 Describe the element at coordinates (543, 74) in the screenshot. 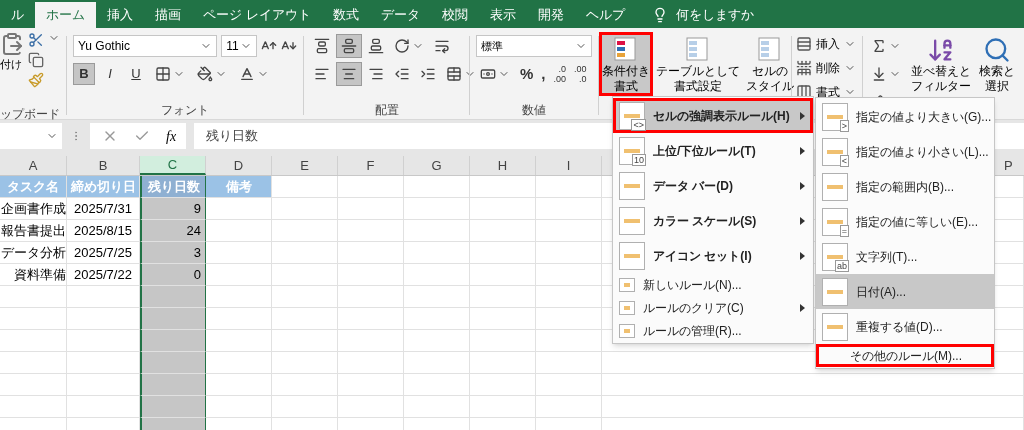

I see `number-style-button: ,` at that location.